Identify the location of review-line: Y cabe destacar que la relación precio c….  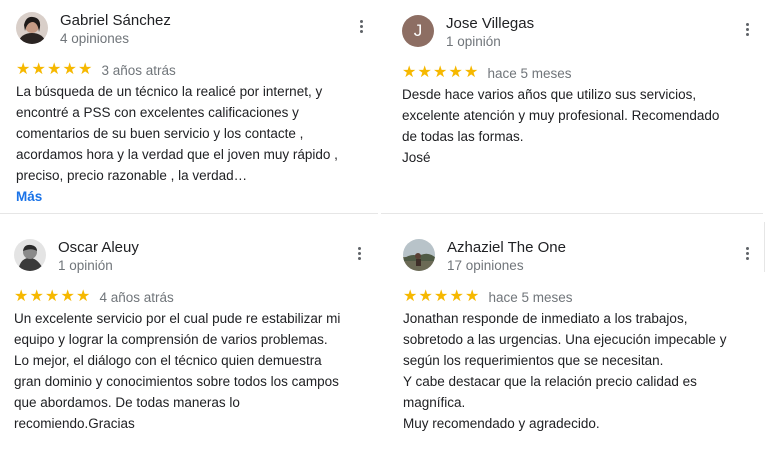
(550, 381).